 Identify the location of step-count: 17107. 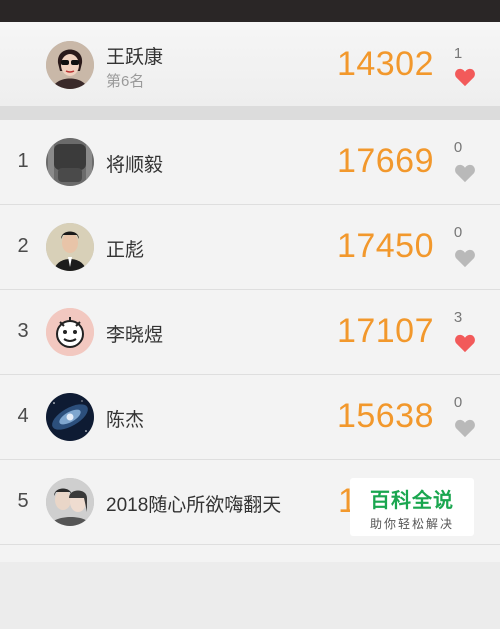
(385, 331).